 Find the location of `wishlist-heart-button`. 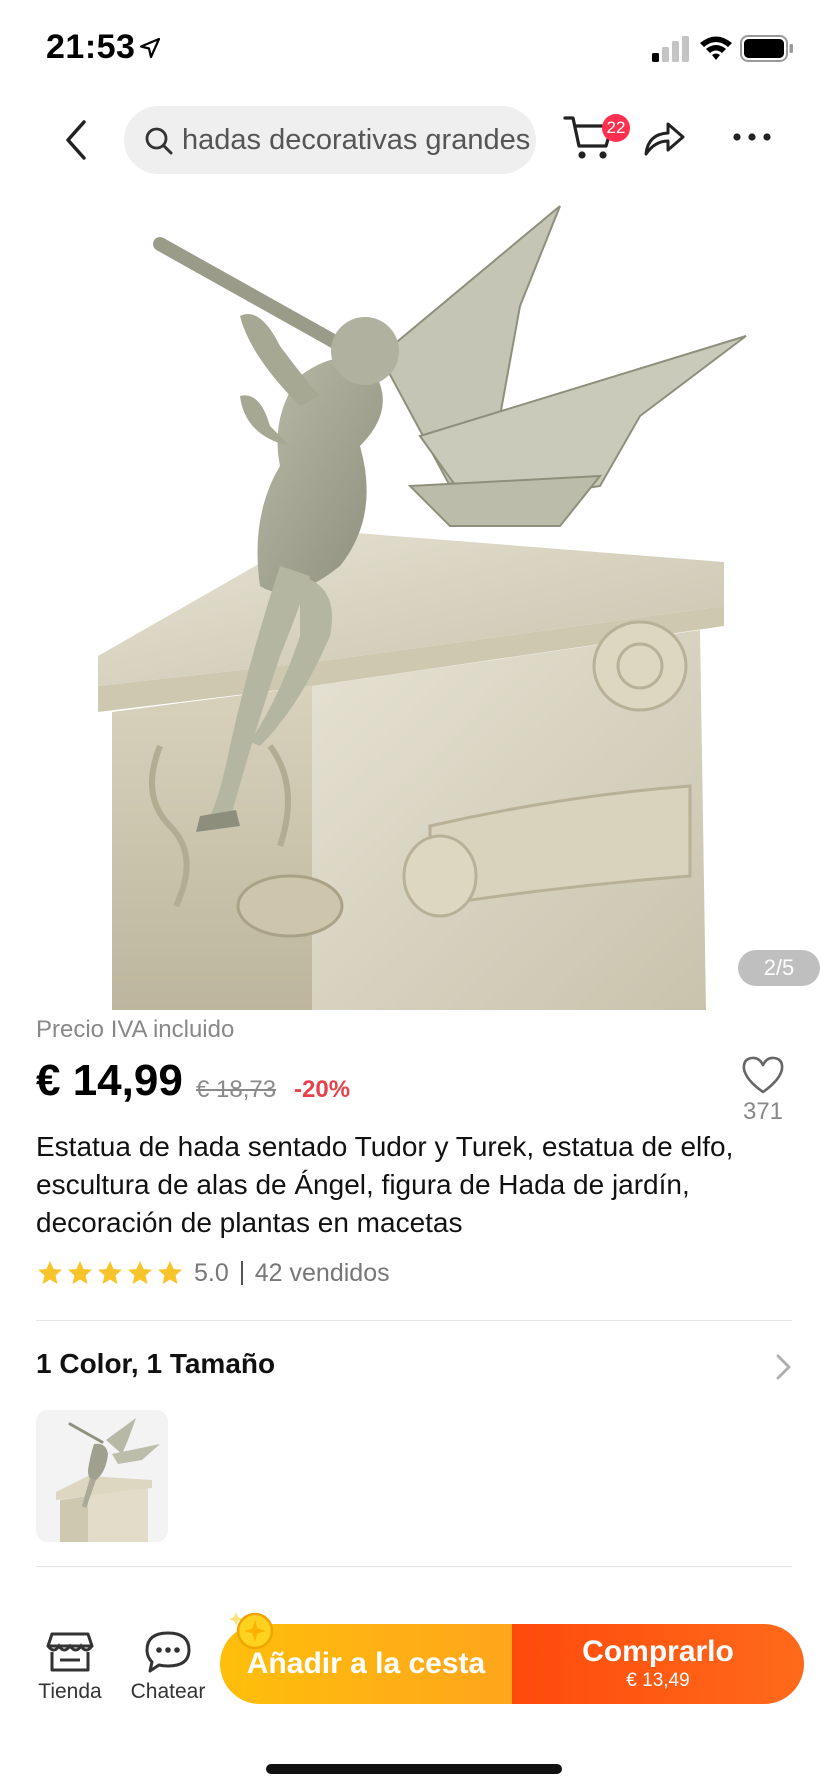

wishlist-heart-button is located at coordinates (763, 1075).